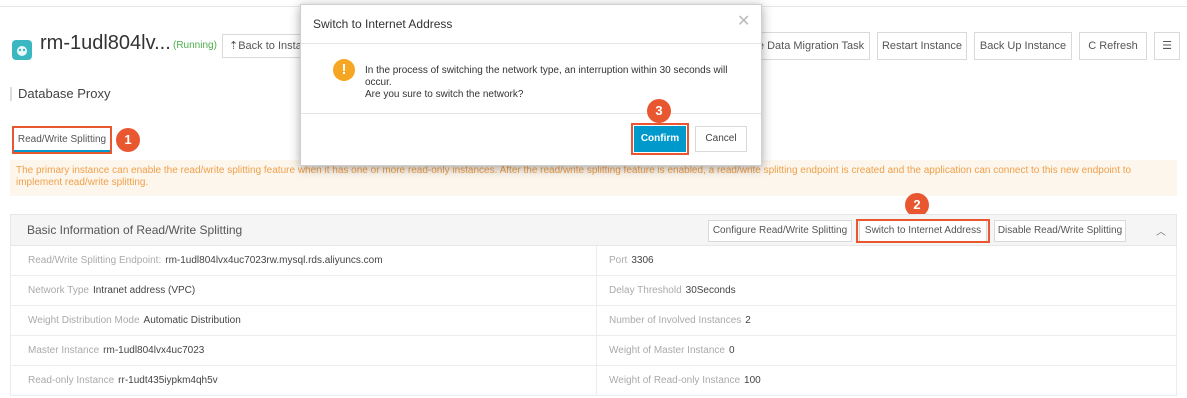 This screenshot has width=1187, height=398. I want to click on field-value: 100, so click(752, 380).